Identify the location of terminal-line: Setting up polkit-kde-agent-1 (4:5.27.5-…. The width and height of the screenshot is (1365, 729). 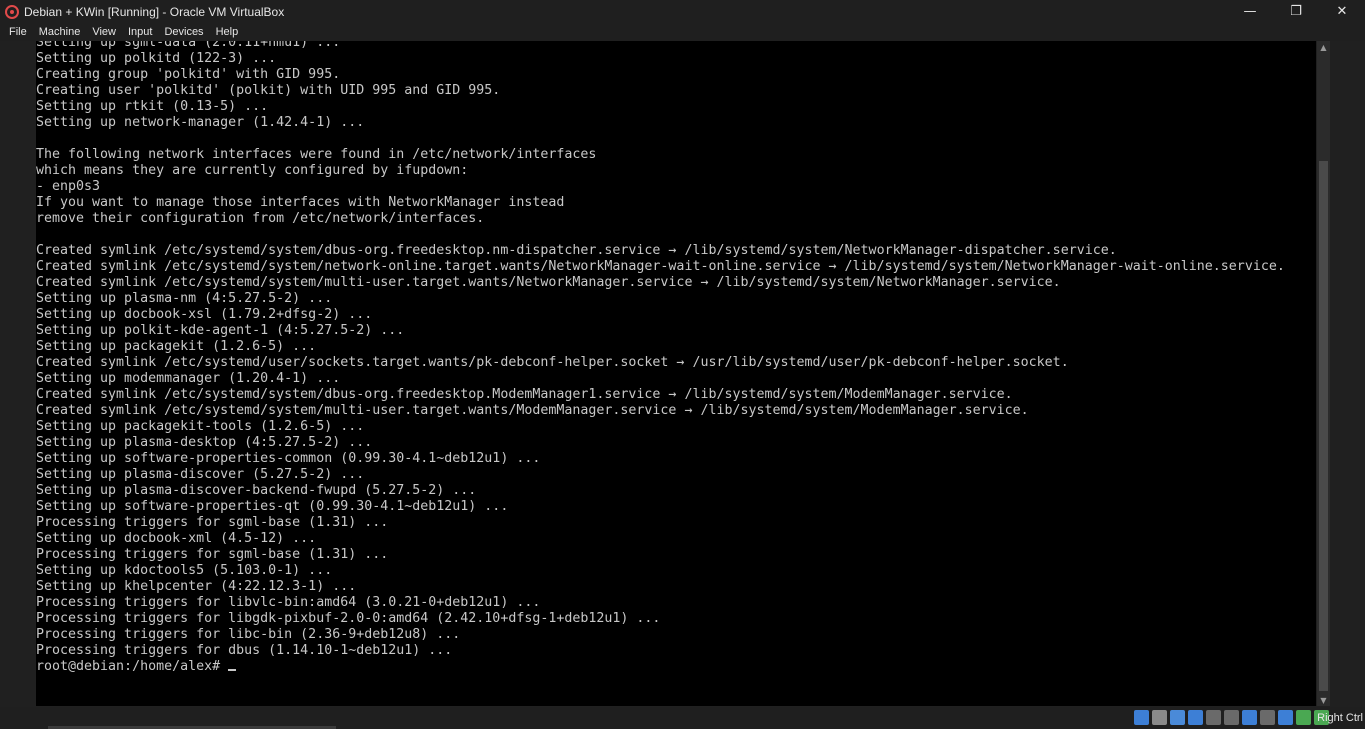
(220, 330).